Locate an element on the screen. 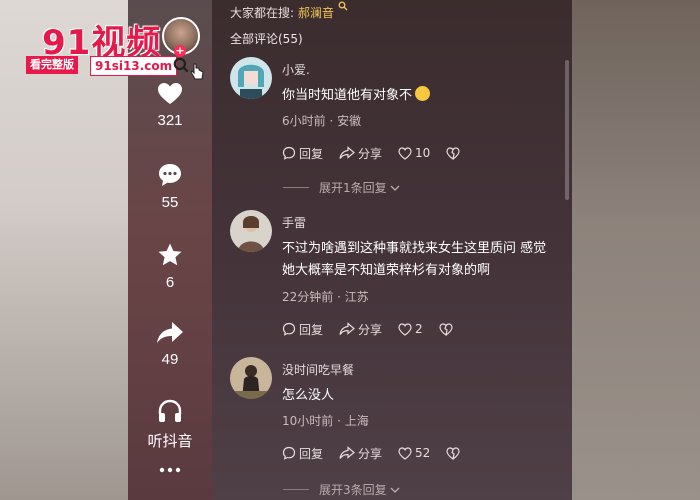  comment-text: 你当时知道他有对象不 is located at coordinates (417, 96).